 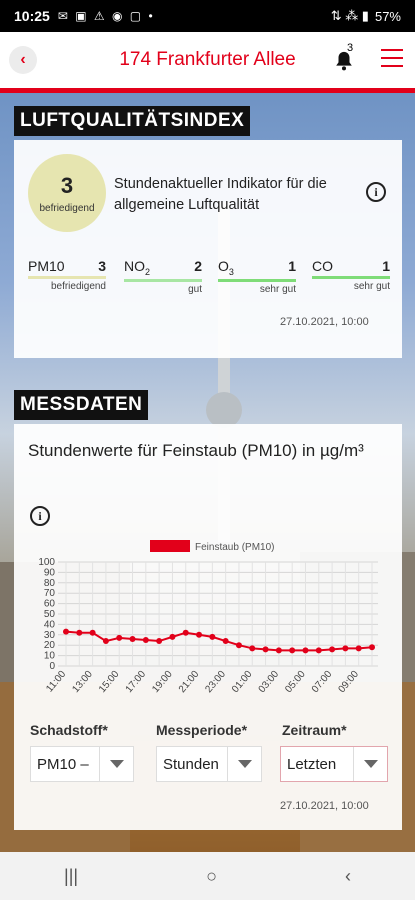 What do you see at coordinates (69, 730) in the screenshot?
I see `pollutant-select-label: Schadstoff*` at bounding box center [69, 730].